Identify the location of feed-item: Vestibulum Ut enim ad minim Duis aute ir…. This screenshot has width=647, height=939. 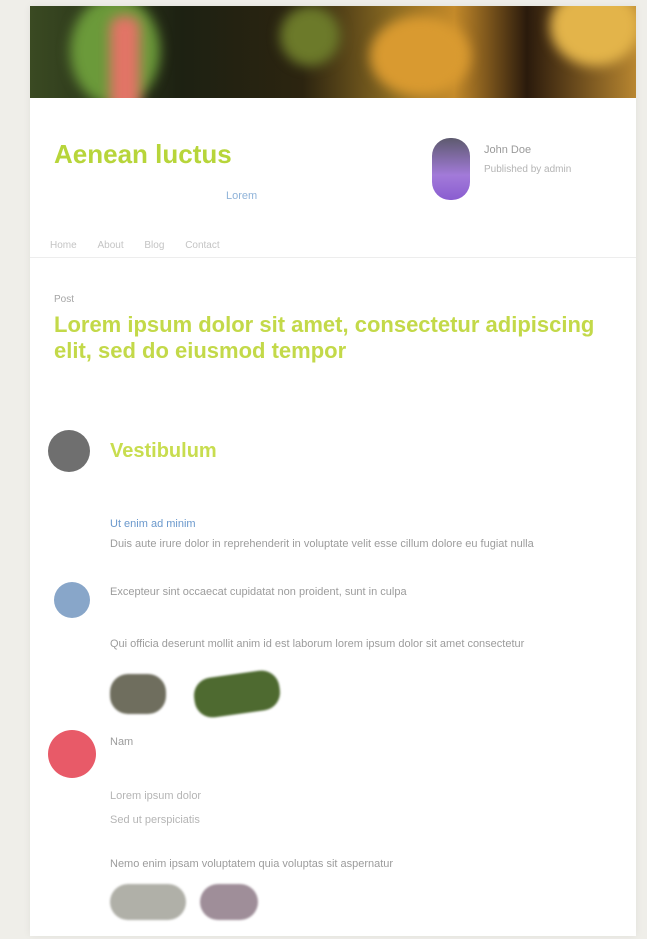
(333, 500).